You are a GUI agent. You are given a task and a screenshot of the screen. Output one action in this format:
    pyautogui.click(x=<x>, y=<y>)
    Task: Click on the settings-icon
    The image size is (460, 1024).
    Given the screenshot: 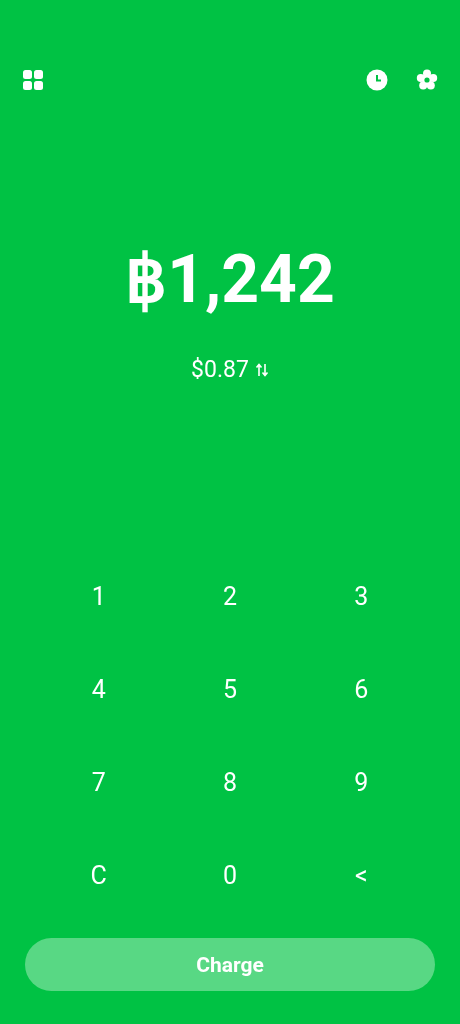 What is the action you would take?
    pyautogui.click(x=427, y=80)
    